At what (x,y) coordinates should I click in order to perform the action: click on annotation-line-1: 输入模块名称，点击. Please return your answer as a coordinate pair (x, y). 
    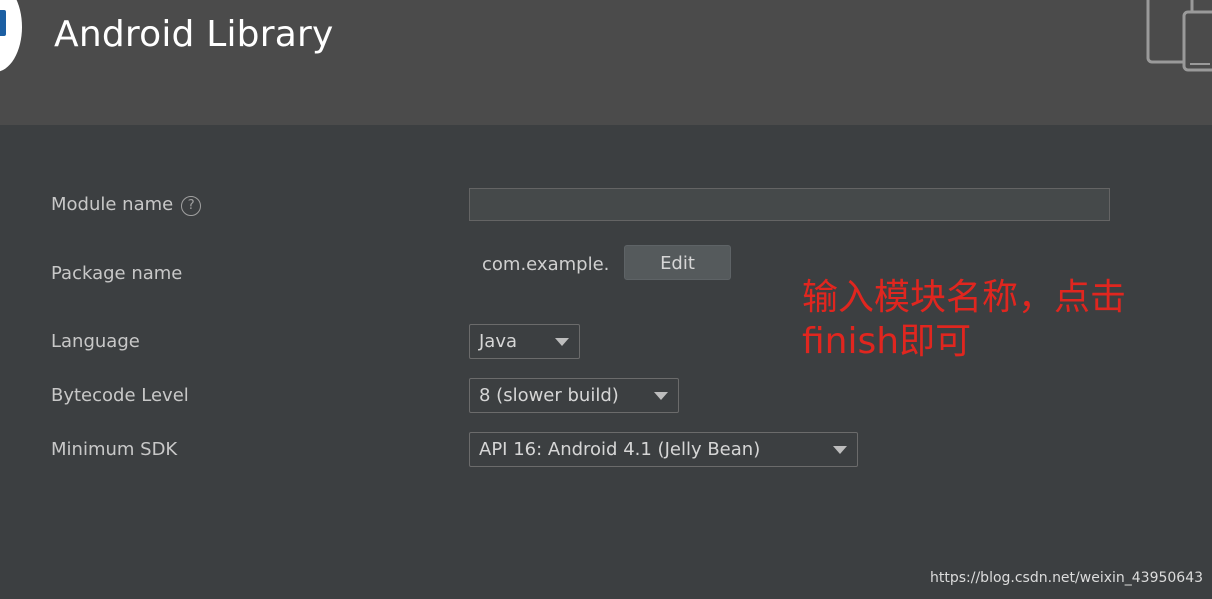
    Looking at the image, I should click on (964, 297).